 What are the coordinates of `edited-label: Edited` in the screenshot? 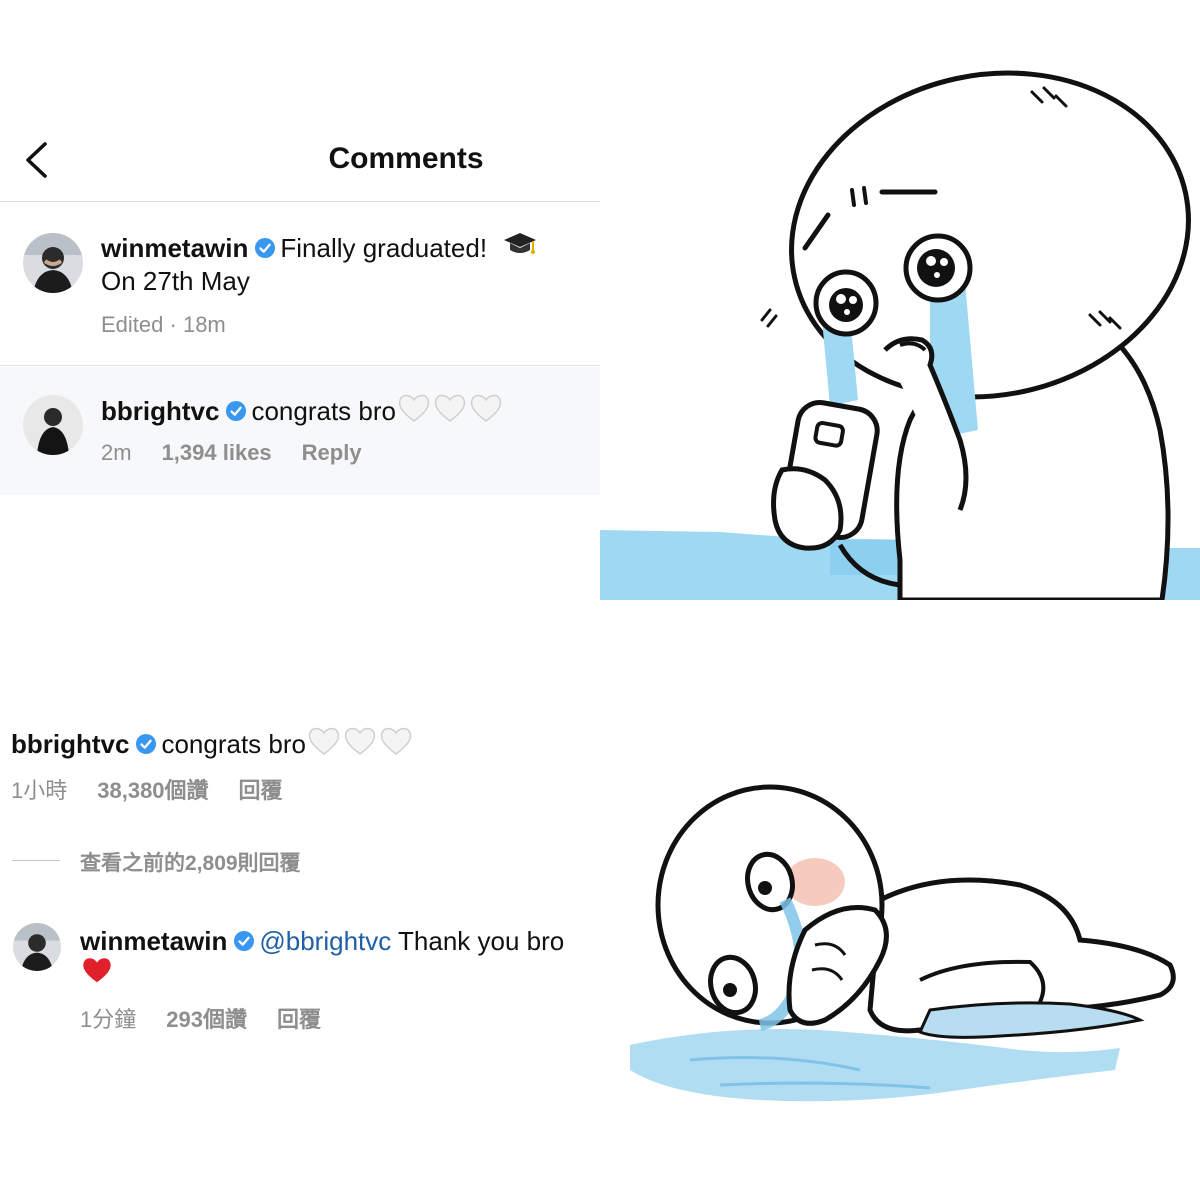 It's located at (132, 324).